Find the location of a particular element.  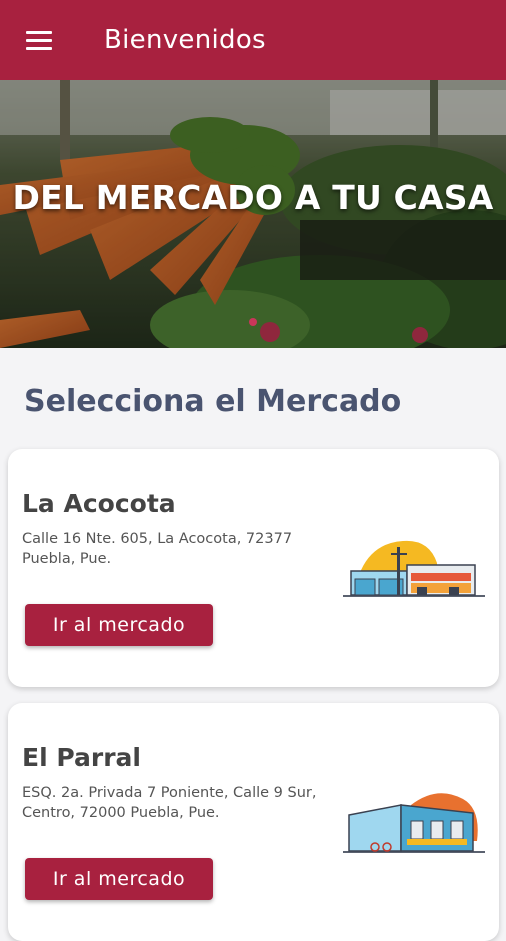

hero-title: DEL MERCADO A TU CASA is located at coordinates (253, 197).